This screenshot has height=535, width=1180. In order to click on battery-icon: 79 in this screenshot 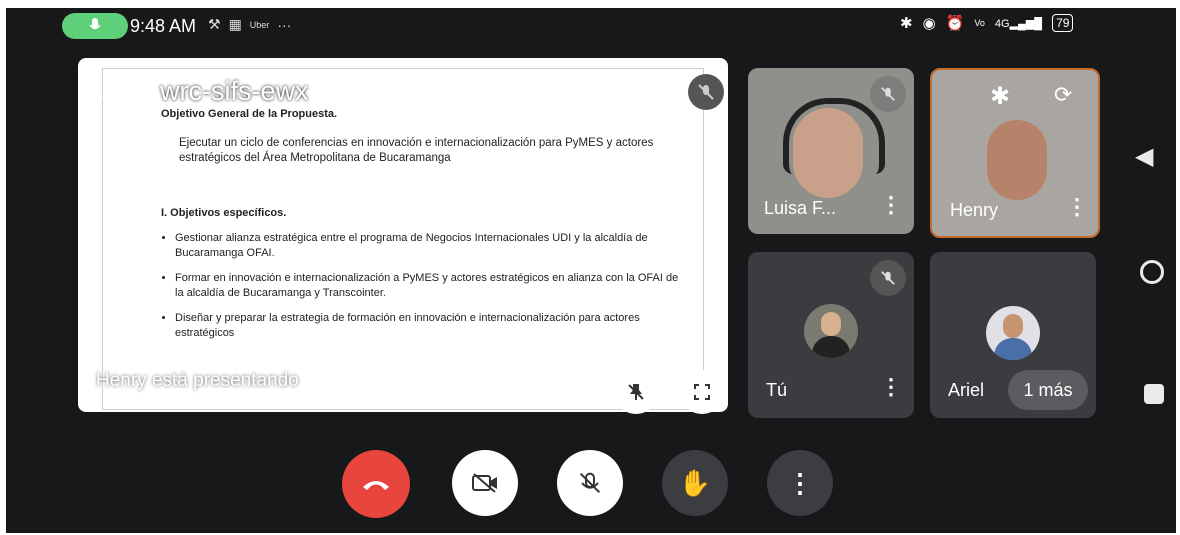, I will do `click(1063, 23)`.